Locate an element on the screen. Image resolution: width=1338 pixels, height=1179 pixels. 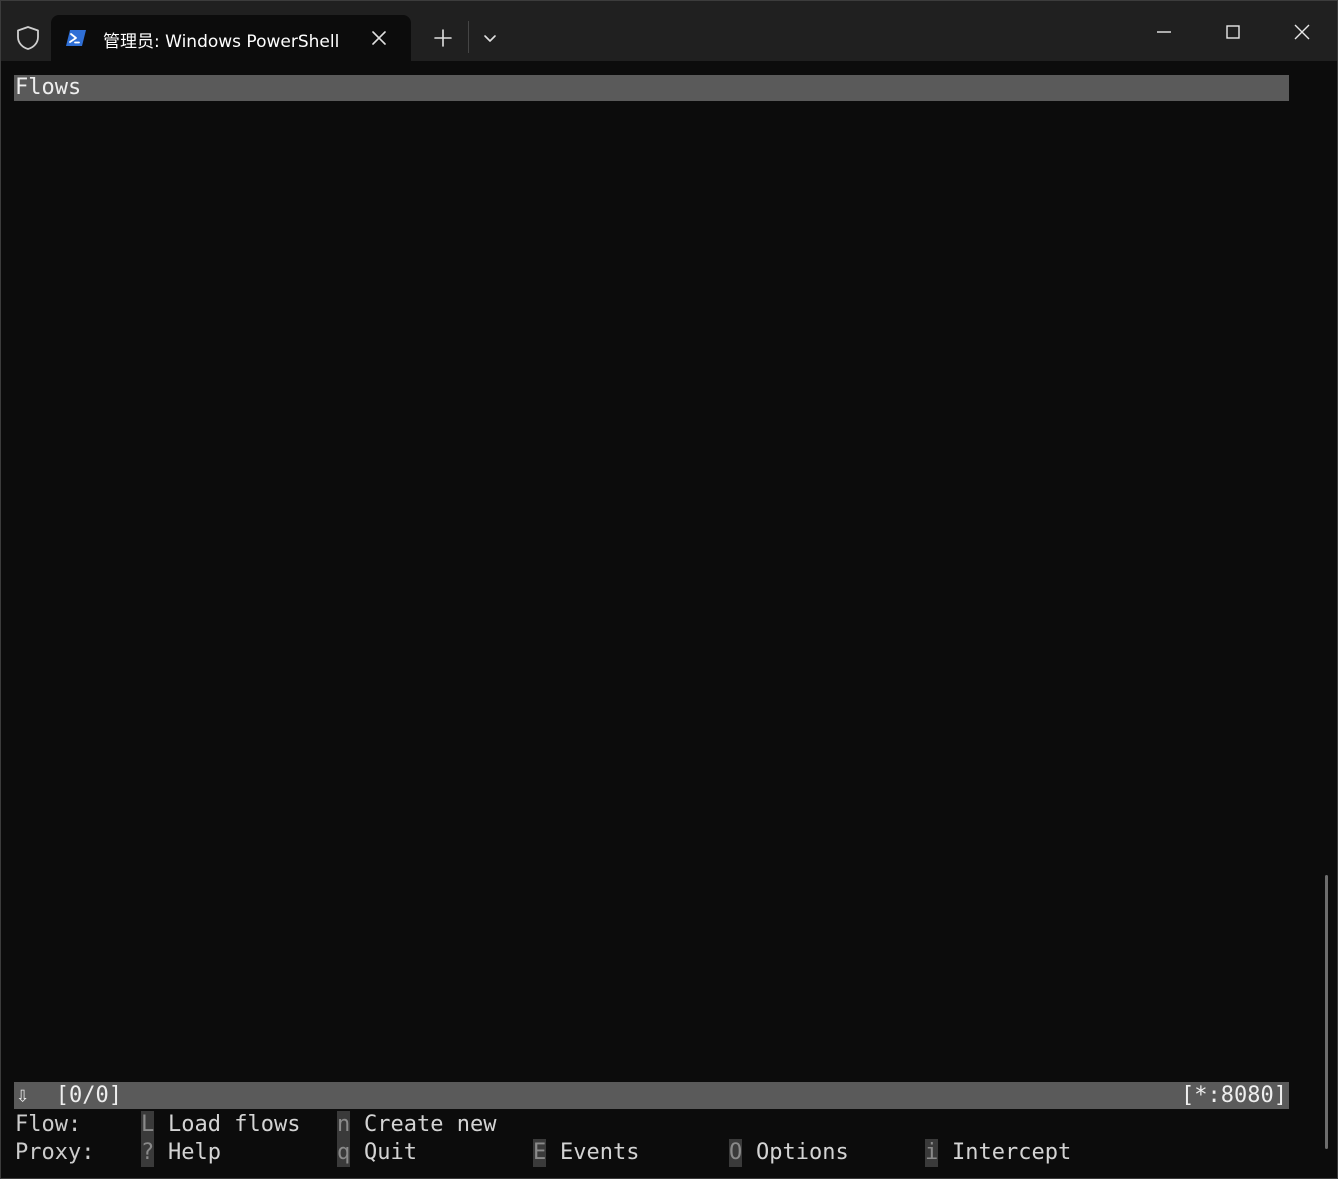
scrollbar-thumb is located at coordinates (1326, 1012).